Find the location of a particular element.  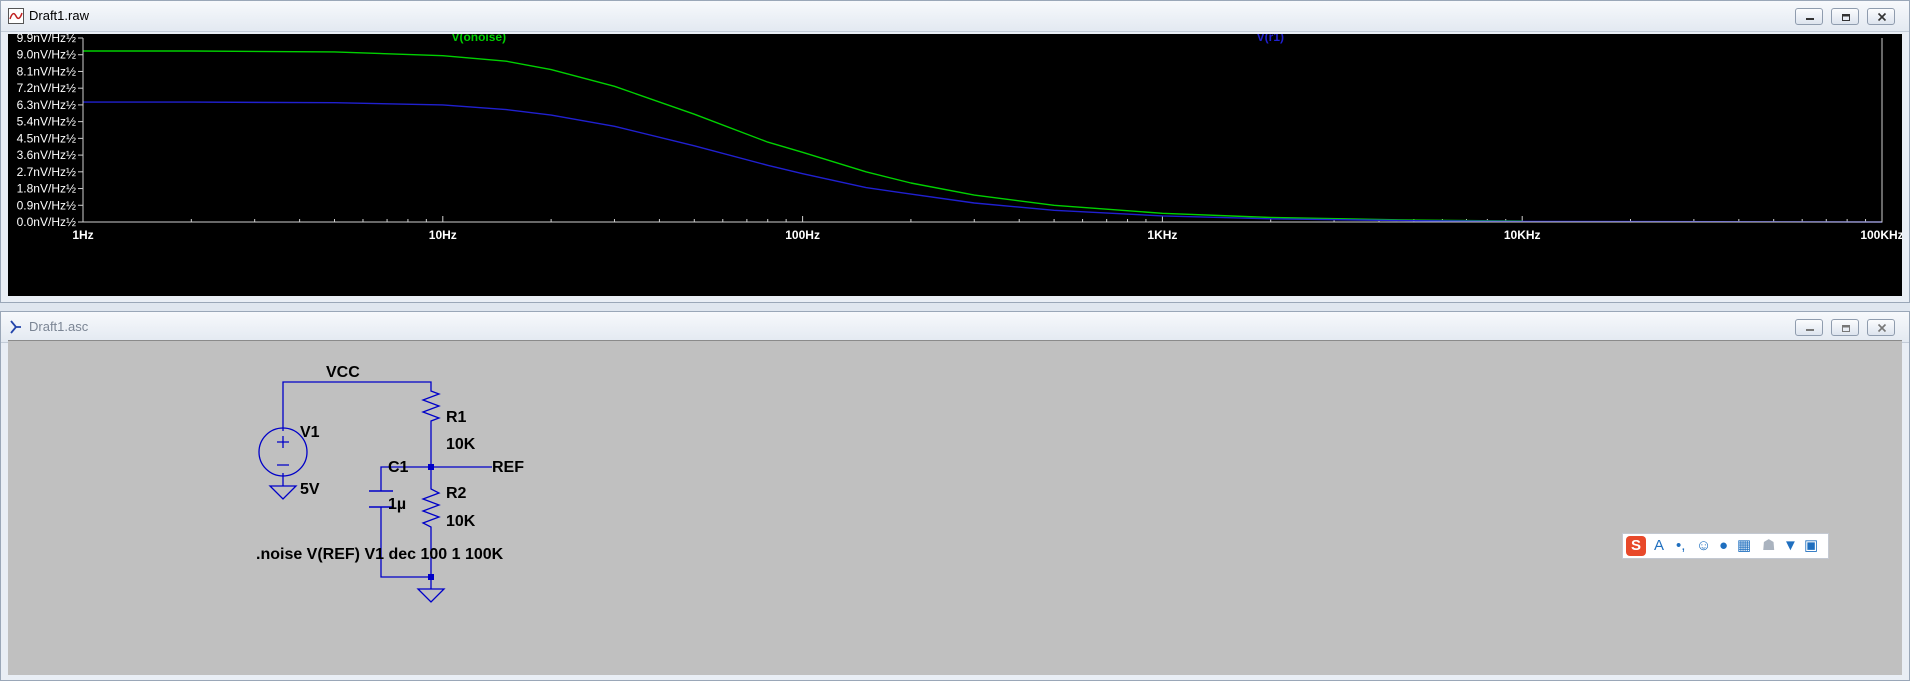

spice-directive: .noise V(REF) V1 dec 100 1 100K is located at coordinates (380, 554).